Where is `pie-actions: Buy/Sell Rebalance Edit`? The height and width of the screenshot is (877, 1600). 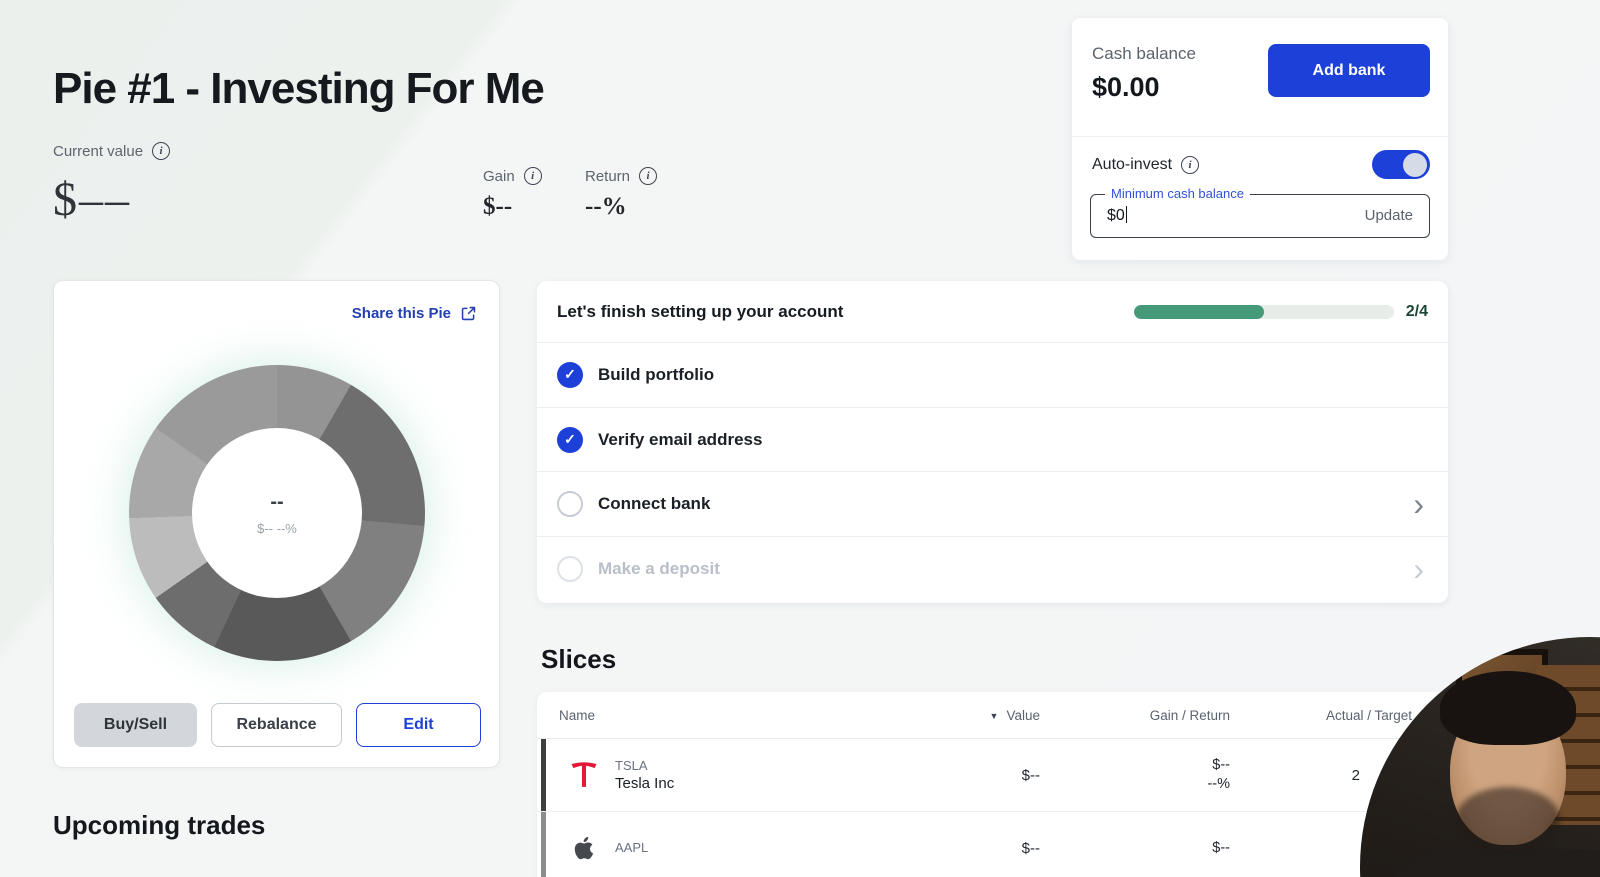 pie-actions: Buy/Sell Rebalance Edit is located at coordinates (277, 725).